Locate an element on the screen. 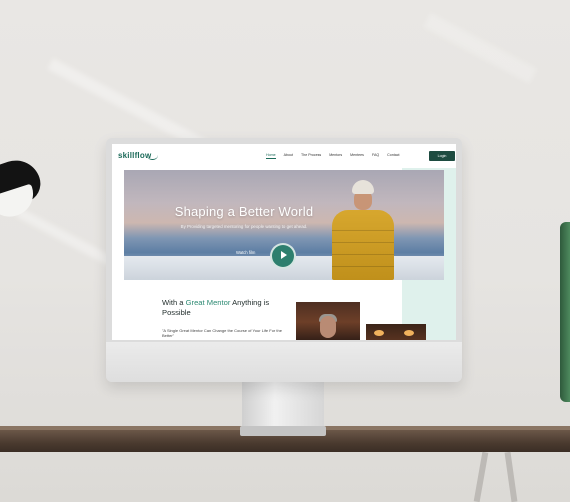 This screenshot has height=502, width=570. nav-item-about: About is located at coordinates (288, 156).